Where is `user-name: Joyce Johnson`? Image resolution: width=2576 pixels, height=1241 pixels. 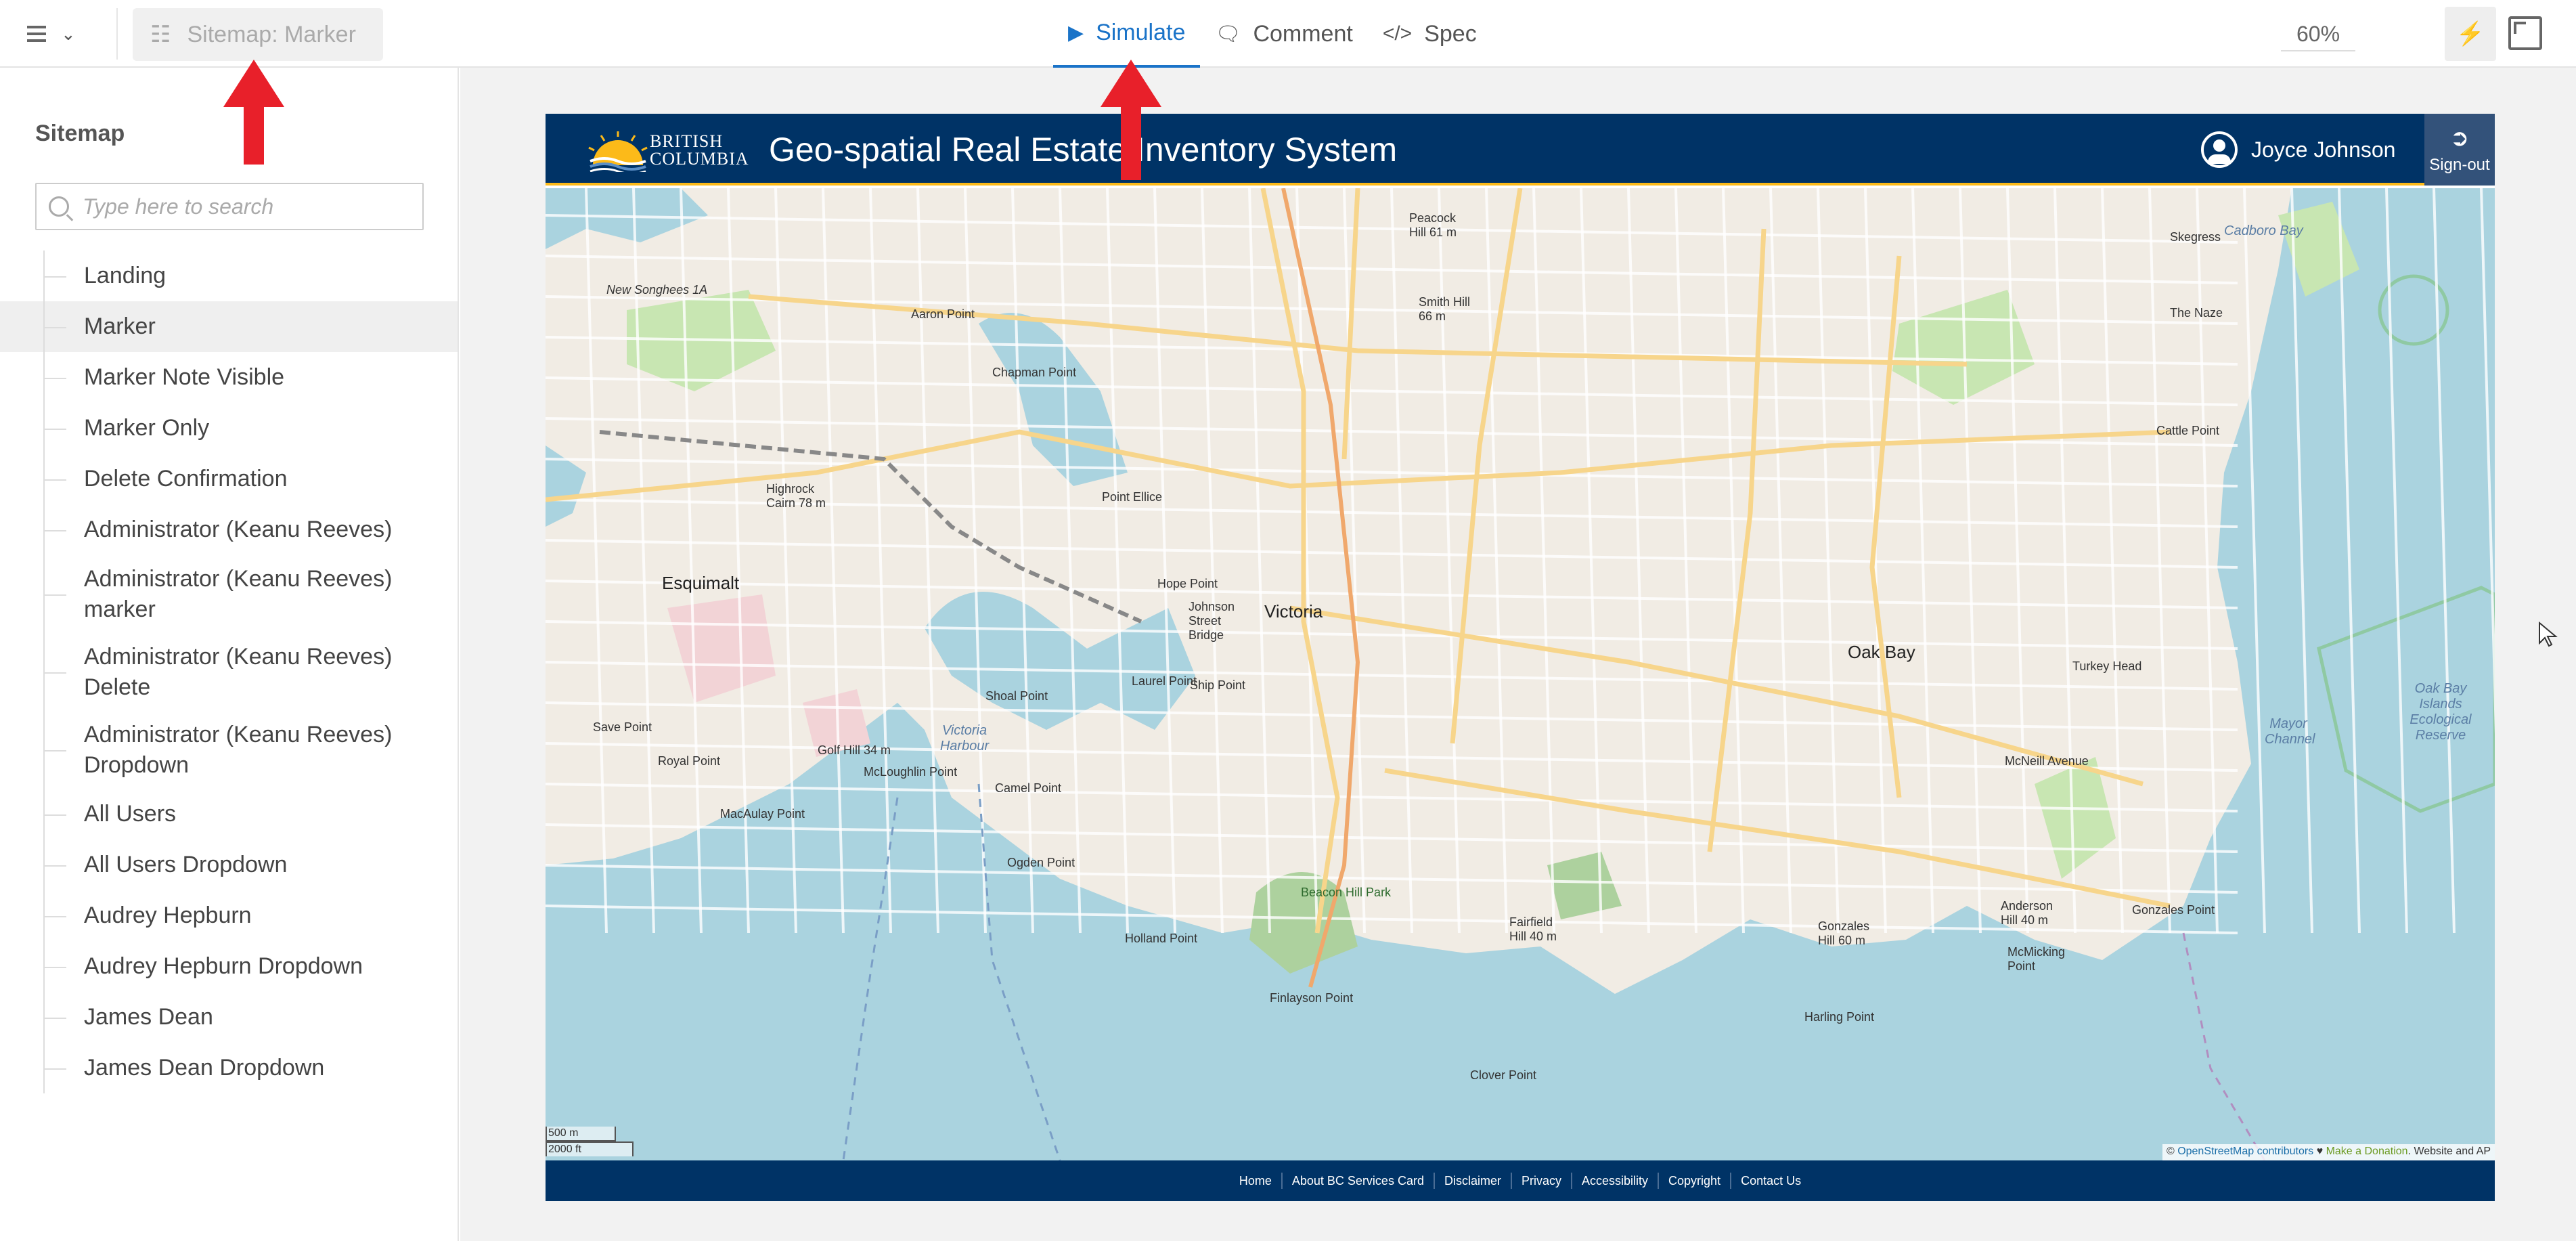
user-name: Joyce Johnson is located at coordinates (2323, 149).